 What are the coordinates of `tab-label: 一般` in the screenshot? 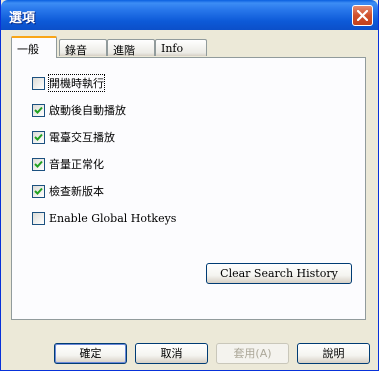 It's located at (28, 49).